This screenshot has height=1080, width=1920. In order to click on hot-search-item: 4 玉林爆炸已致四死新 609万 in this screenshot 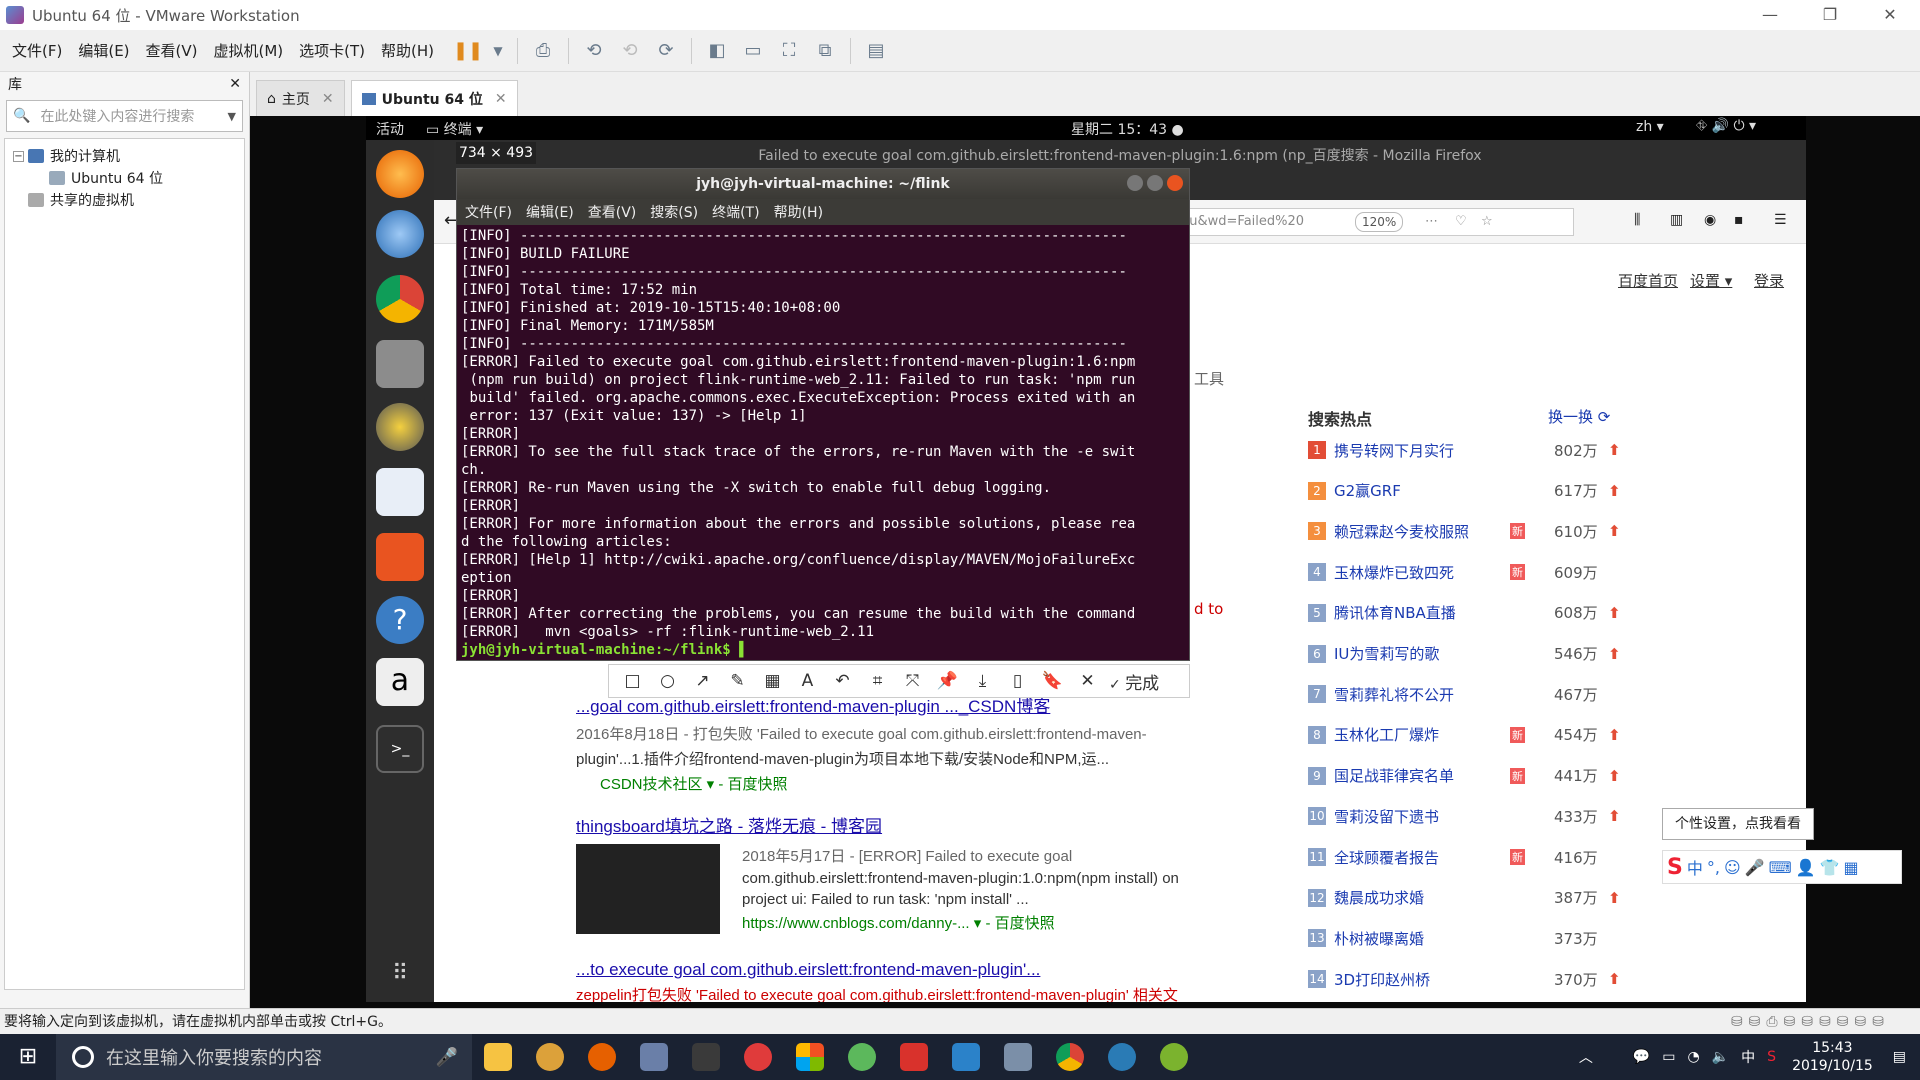, I will do `click(1463, 572)`.